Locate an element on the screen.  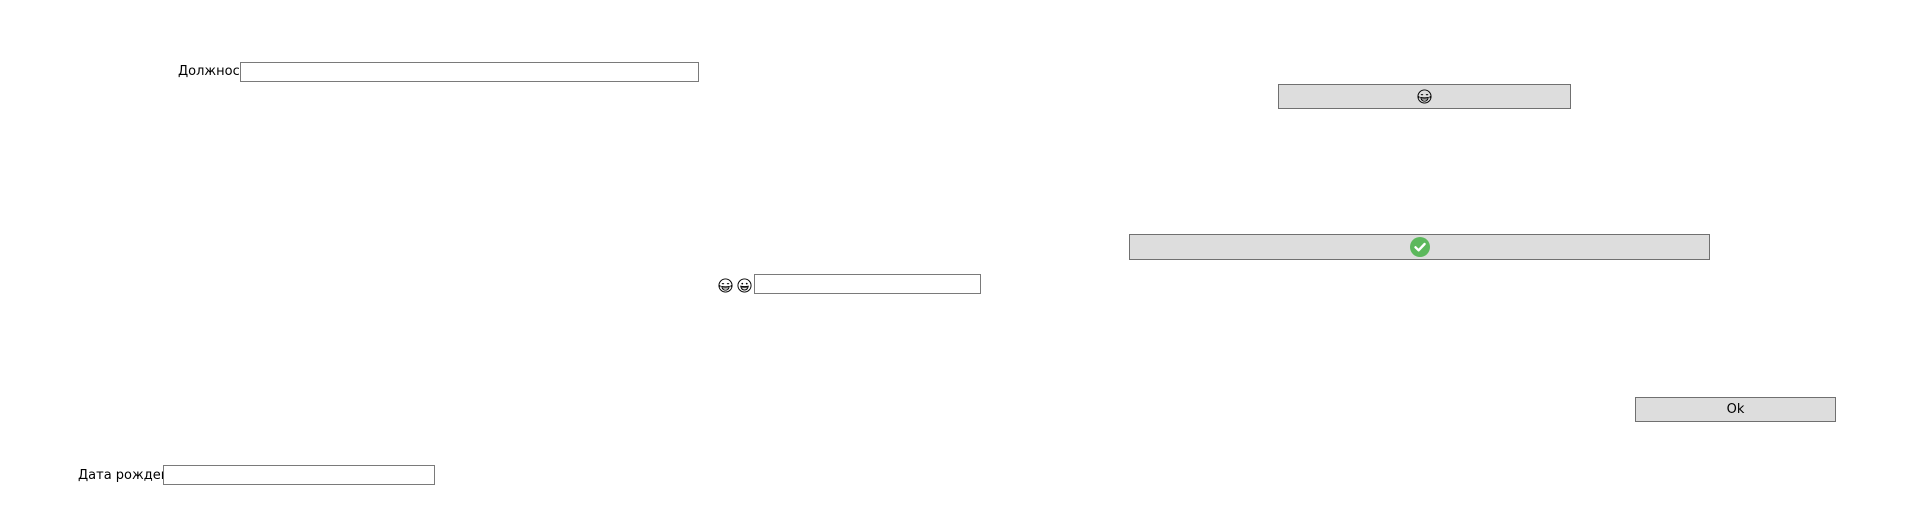
ok-button: Ok is located at coordinates (1735, 409).